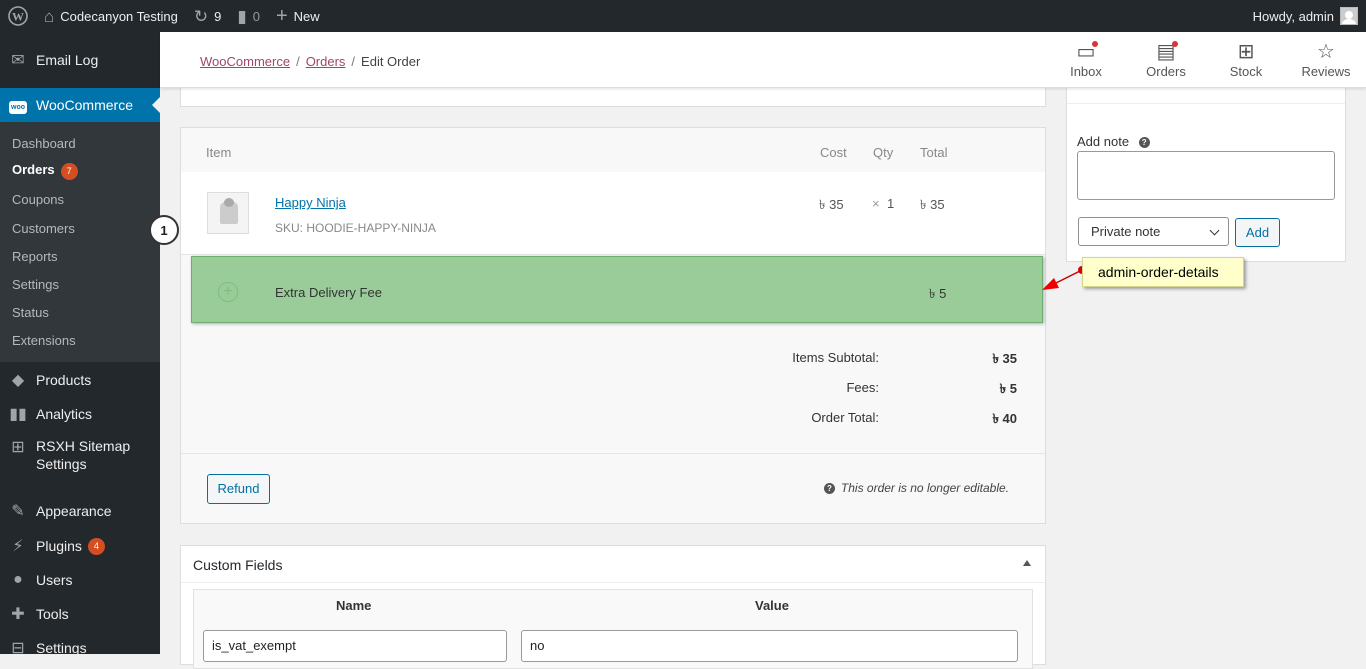 This screenshot has height=669, width=1366. What do you see at coordinates (1168, 52) in the screenshot?
I see `orders-icon: ▤` at bounding box center [1168, 52].